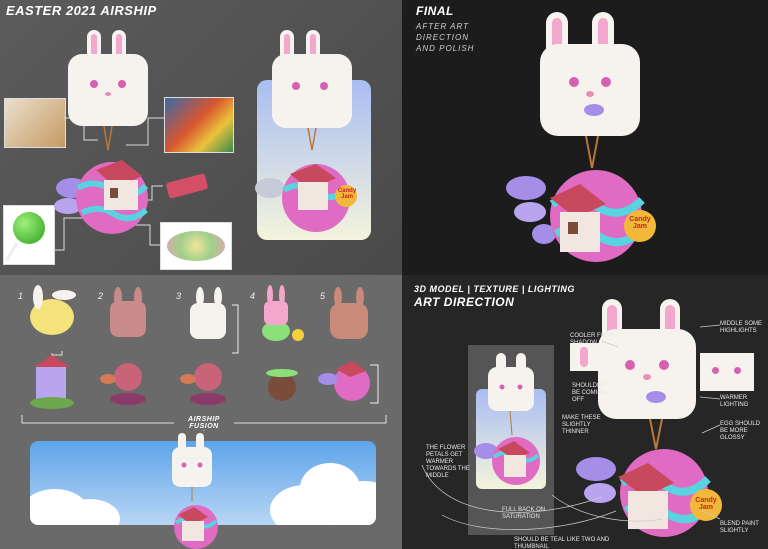 This screenshot has height=549, width=768. What do you see at coordinates (442, 37) in the screenshot?
I see `final-subtitle-line-2: DIRECTION` at bounding box center [442, 37].